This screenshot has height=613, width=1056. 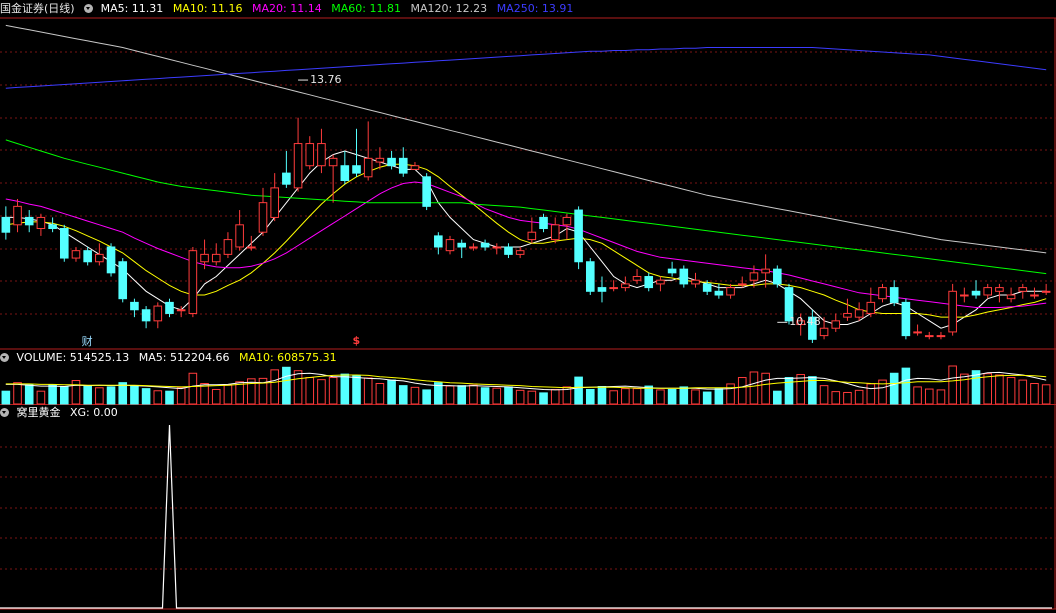 I want to click on ma60-label: MA60: 11.81, so click(x=366, y=8).